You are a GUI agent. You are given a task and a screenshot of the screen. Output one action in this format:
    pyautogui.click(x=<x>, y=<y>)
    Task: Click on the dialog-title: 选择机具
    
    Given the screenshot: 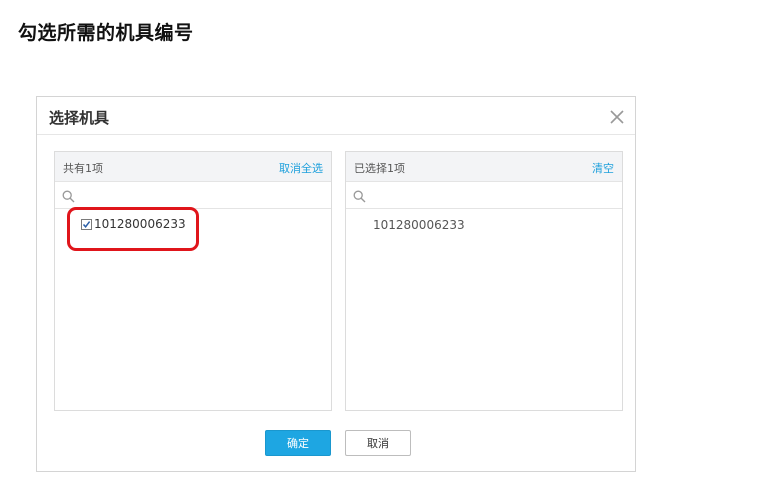 What is the action you would take?
    pyautogui.click(x=79, y=118)
    